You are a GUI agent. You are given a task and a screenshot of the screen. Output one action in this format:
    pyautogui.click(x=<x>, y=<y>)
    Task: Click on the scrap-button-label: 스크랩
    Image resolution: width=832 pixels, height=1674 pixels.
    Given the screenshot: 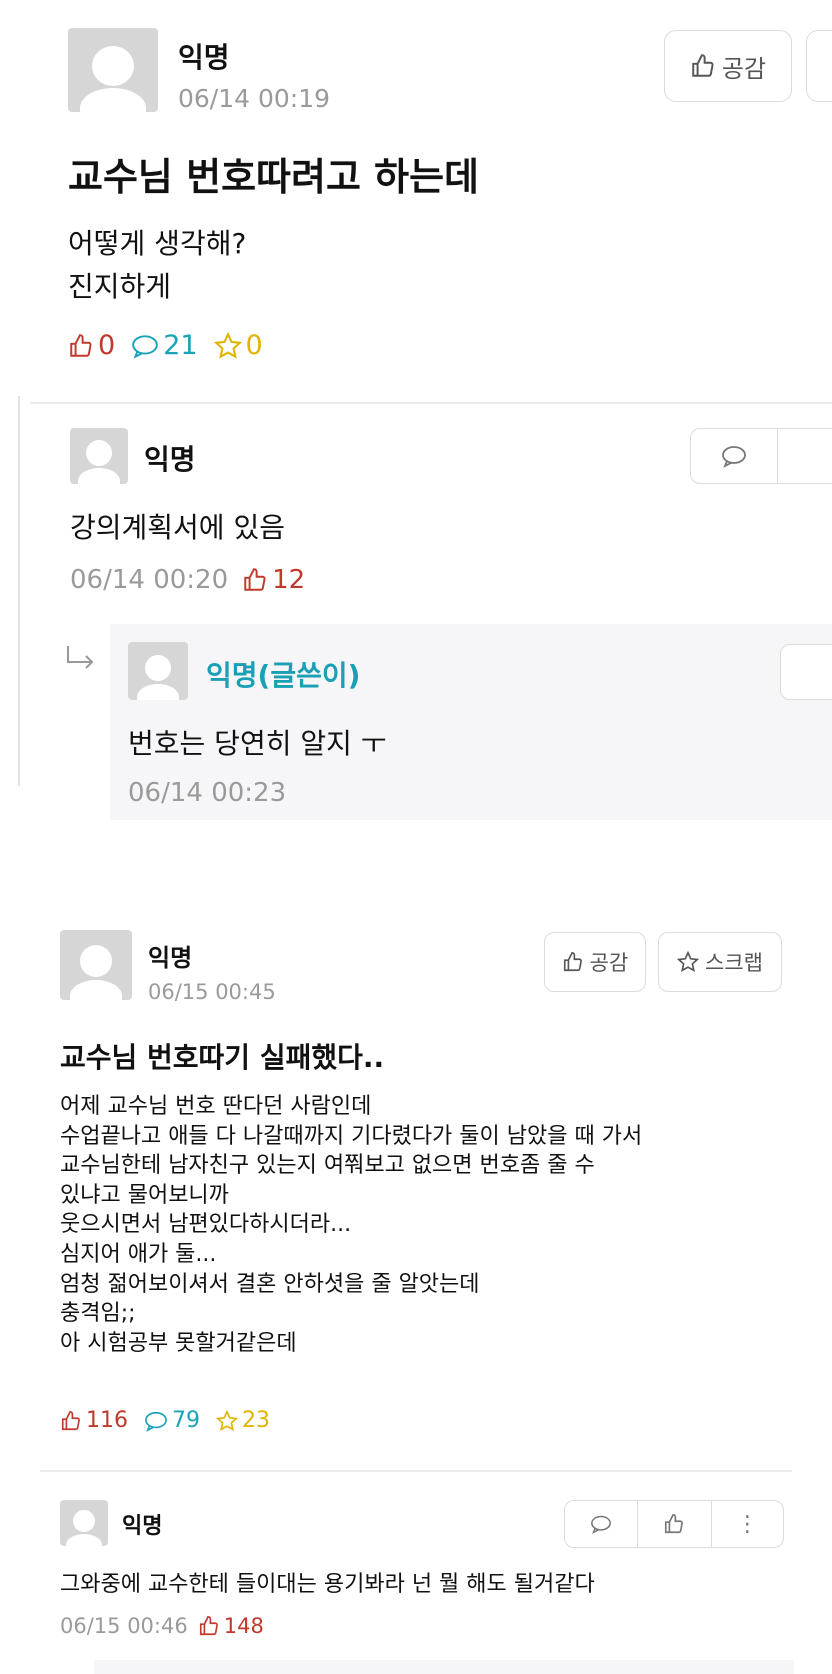 What is the action you would take?
    pyautogui.click(x=734, y=963)
    